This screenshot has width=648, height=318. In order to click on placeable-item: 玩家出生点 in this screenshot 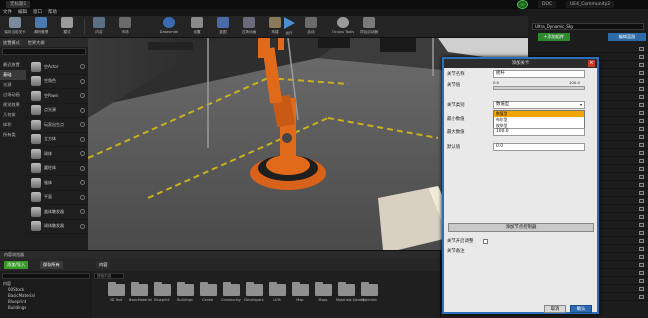, I will do `click(57, 125)`.